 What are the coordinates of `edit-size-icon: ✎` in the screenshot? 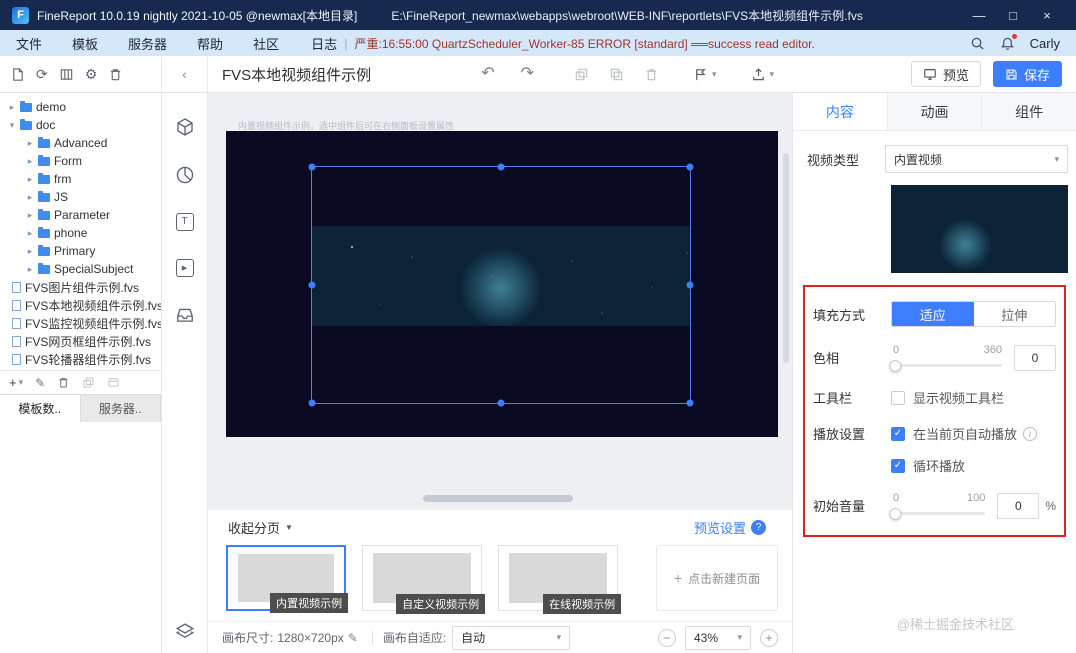 It's located at (353, 638).